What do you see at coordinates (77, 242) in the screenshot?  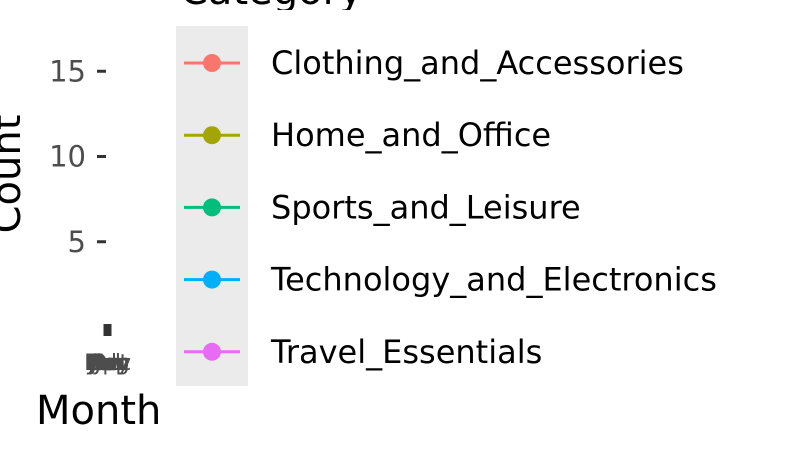 I see `y-tick-label: 5` at bounding box center [77, 242].